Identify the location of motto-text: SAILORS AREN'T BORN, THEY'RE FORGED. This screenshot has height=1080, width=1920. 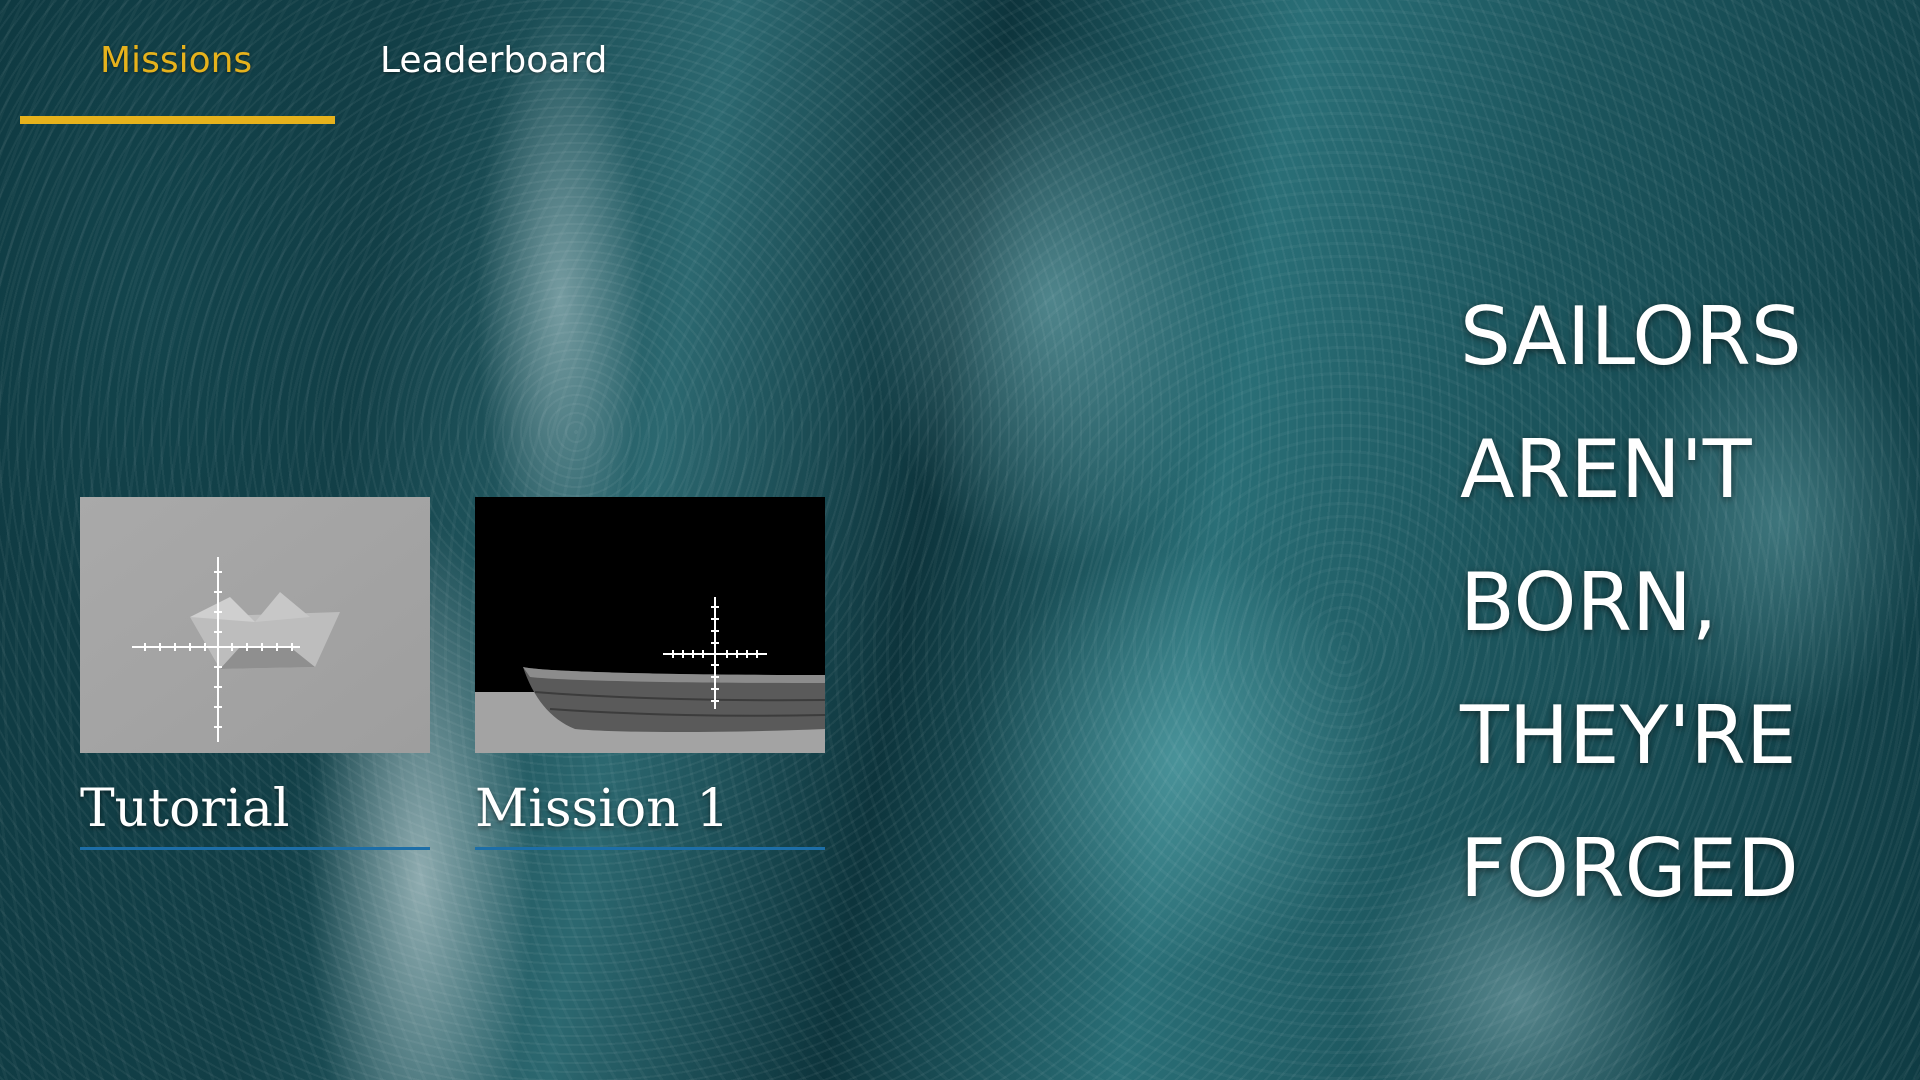
(1680, 602).